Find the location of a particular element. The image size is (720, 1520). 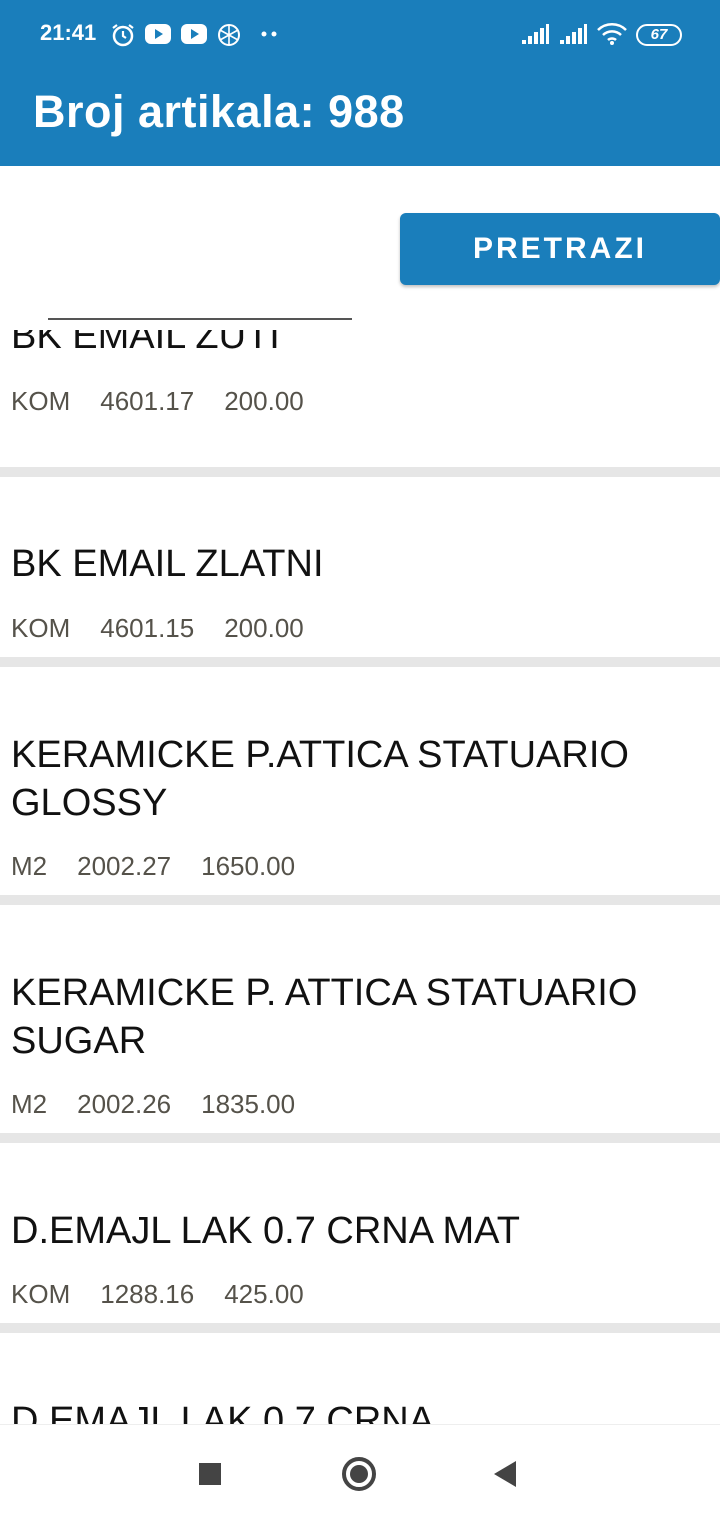

list-item: BK EMAIL ZUTI KOM 4601.17 200.00 is located at coordinates (360, 403).